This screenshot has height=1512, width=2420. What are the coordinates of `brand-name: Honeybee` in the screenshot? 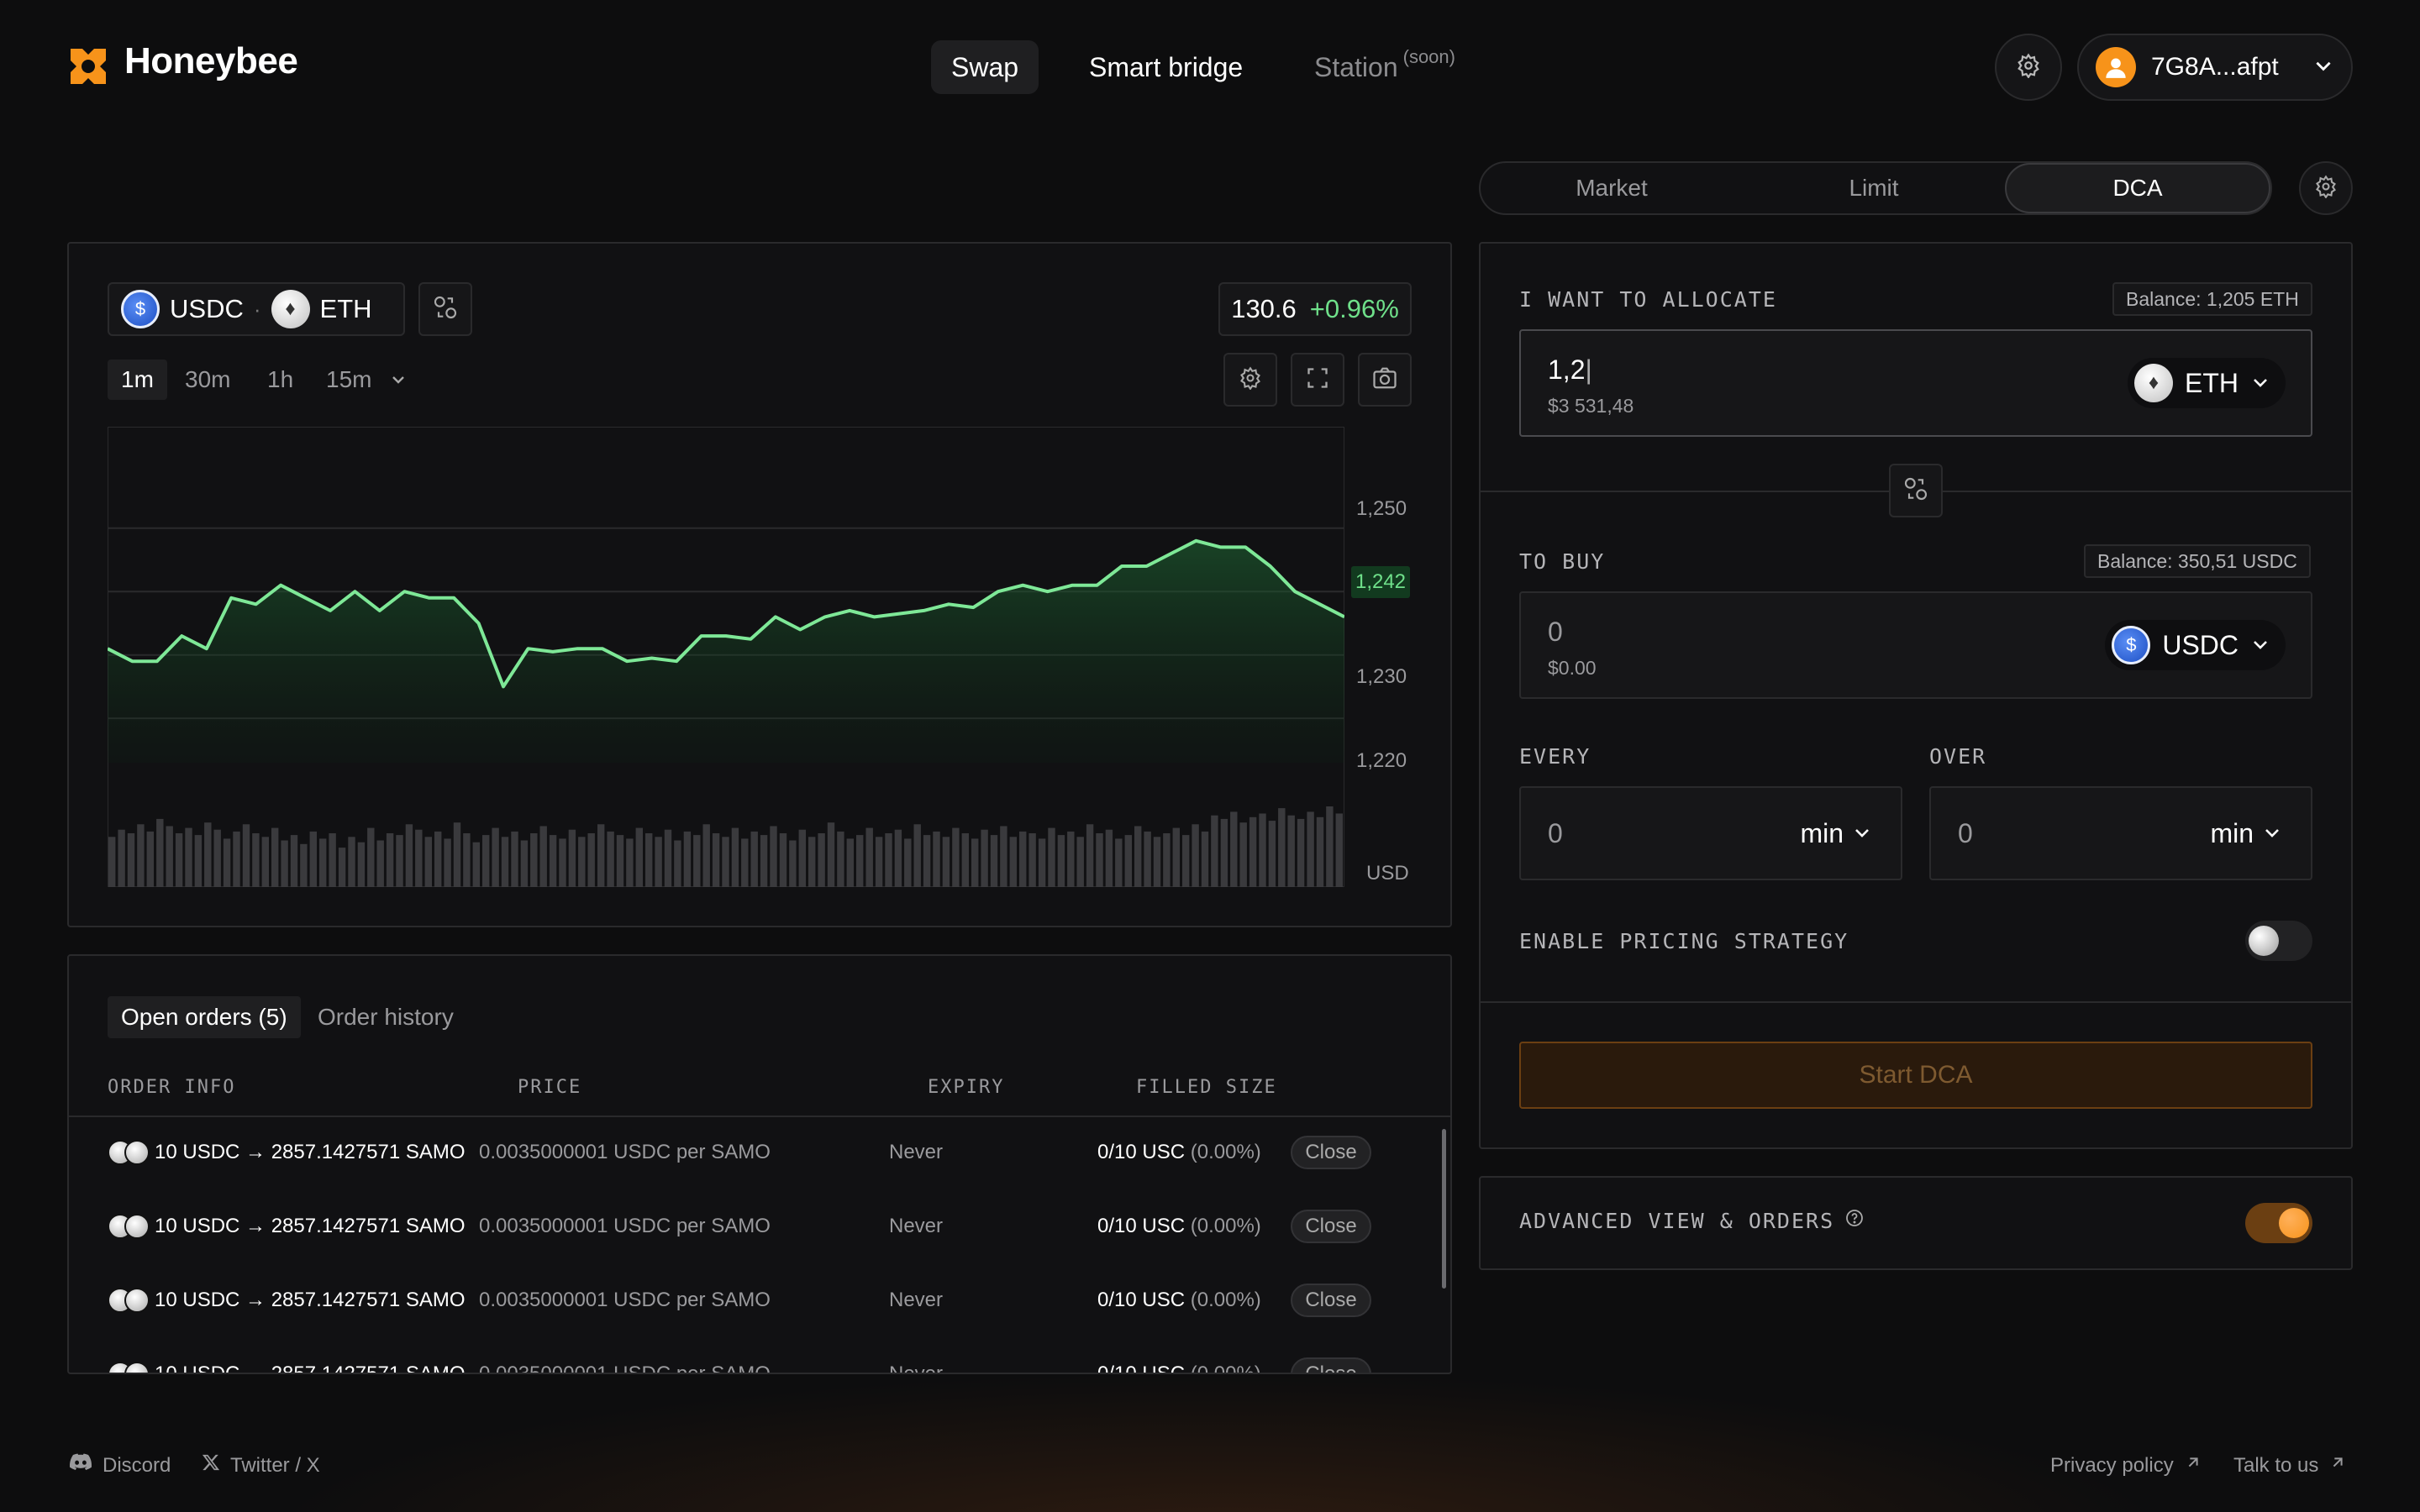 It's located at (211, 61).